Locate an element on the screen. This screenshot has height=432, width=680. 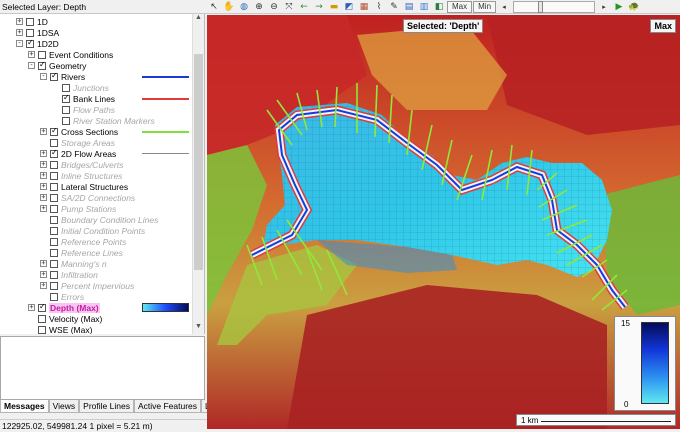
tree-item-wse-max: WSE (Max) is located at coordinates (95, 329).